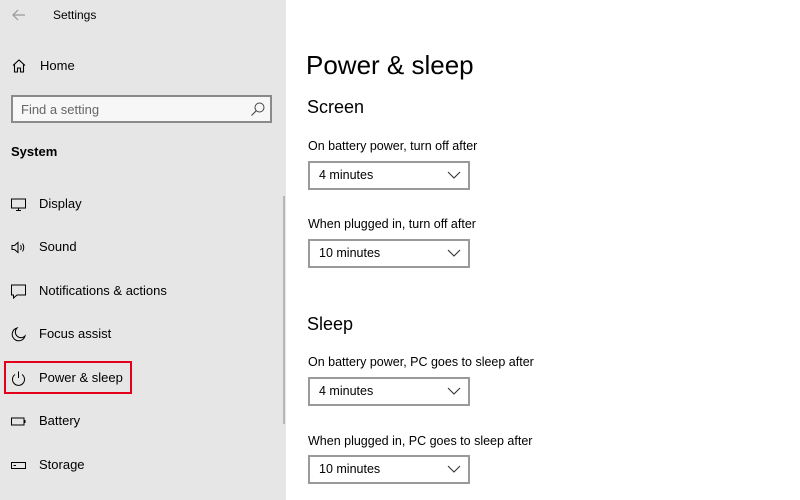  I want to click on sidebar-item-label: Storage, so click(62, 464).